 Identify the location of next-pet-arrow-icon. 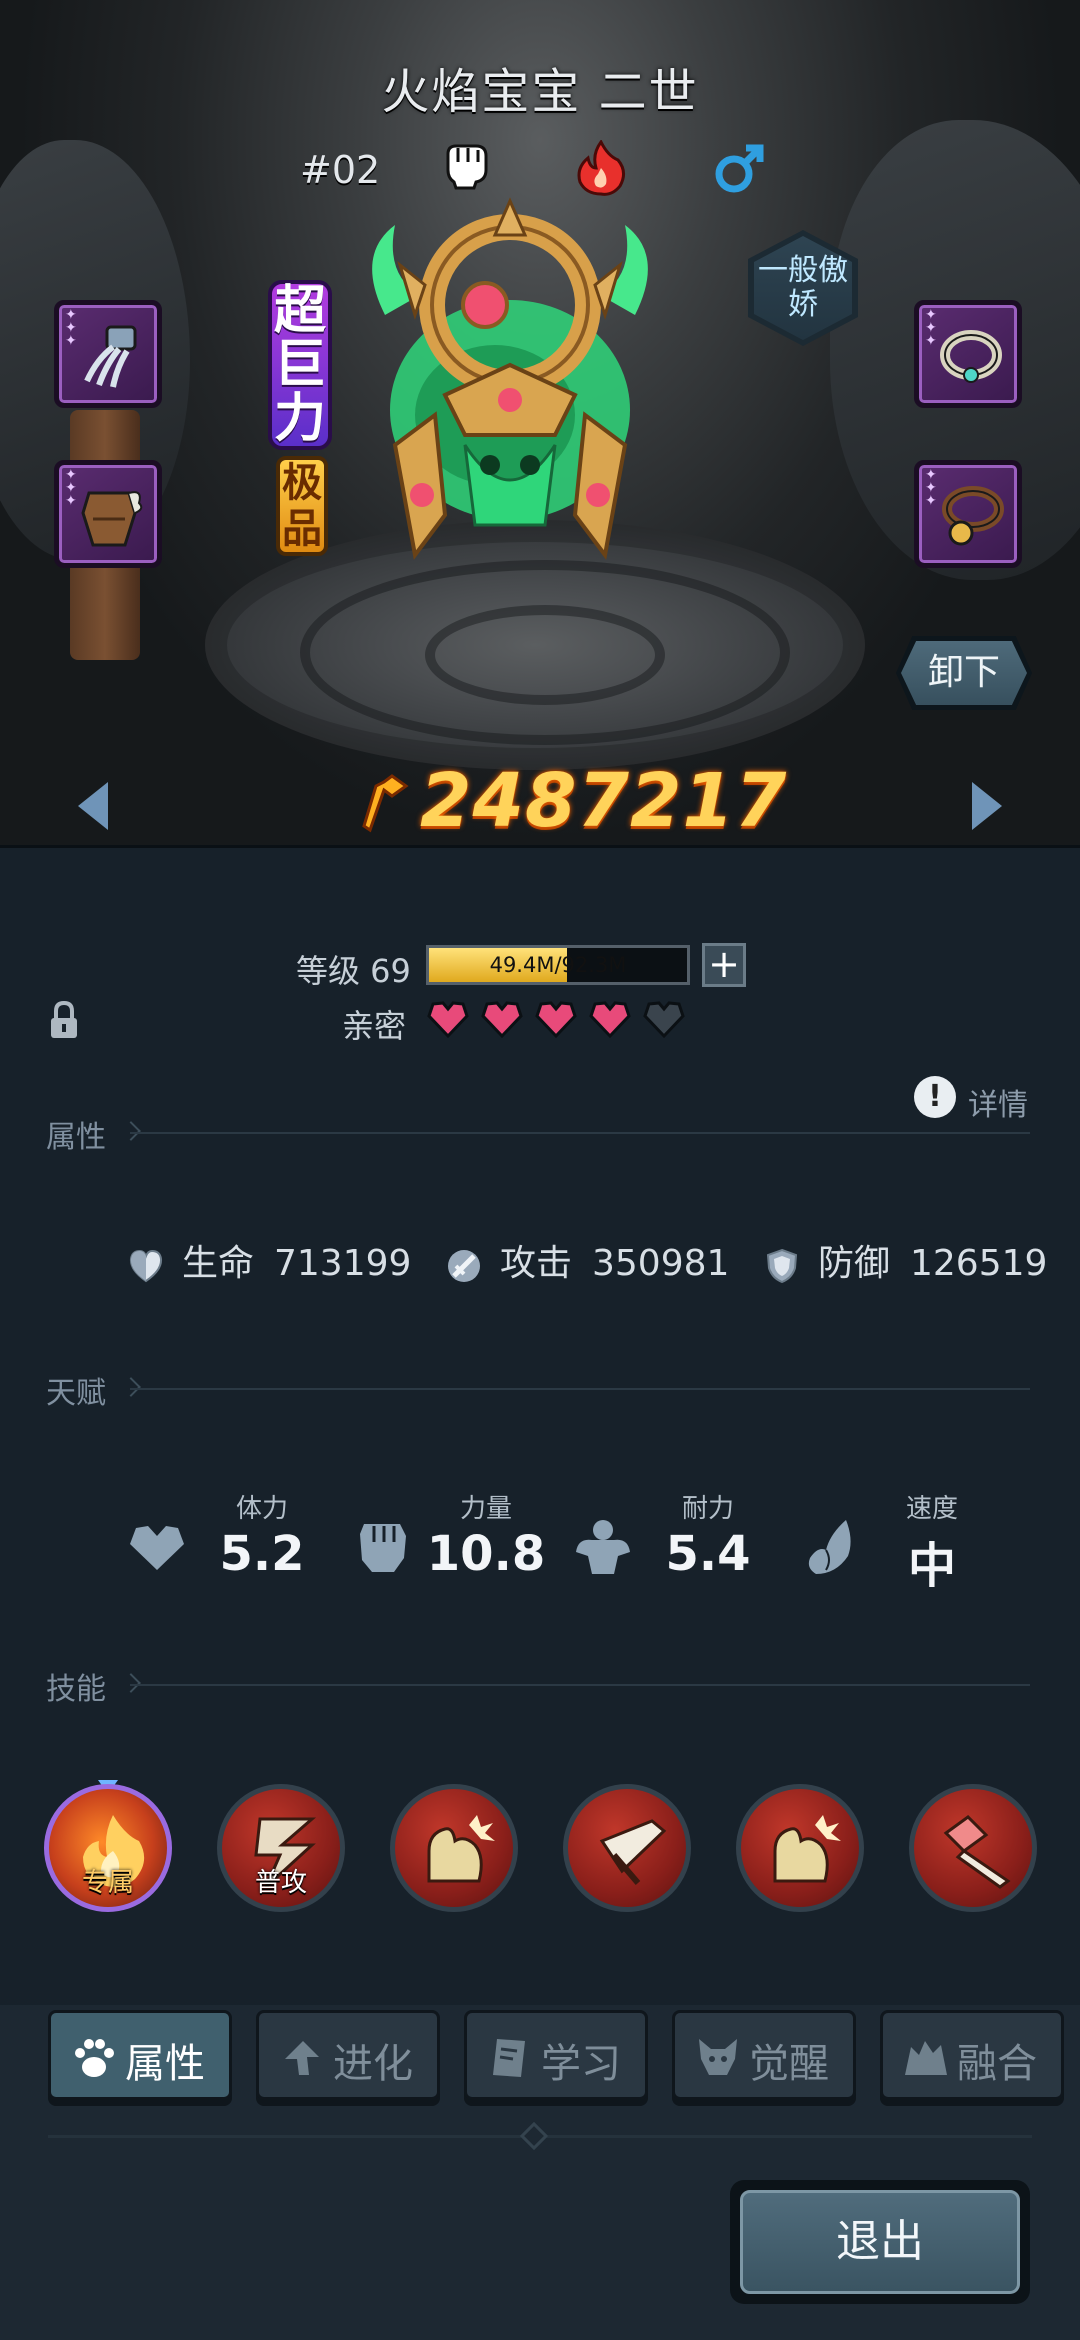
(987, 806).